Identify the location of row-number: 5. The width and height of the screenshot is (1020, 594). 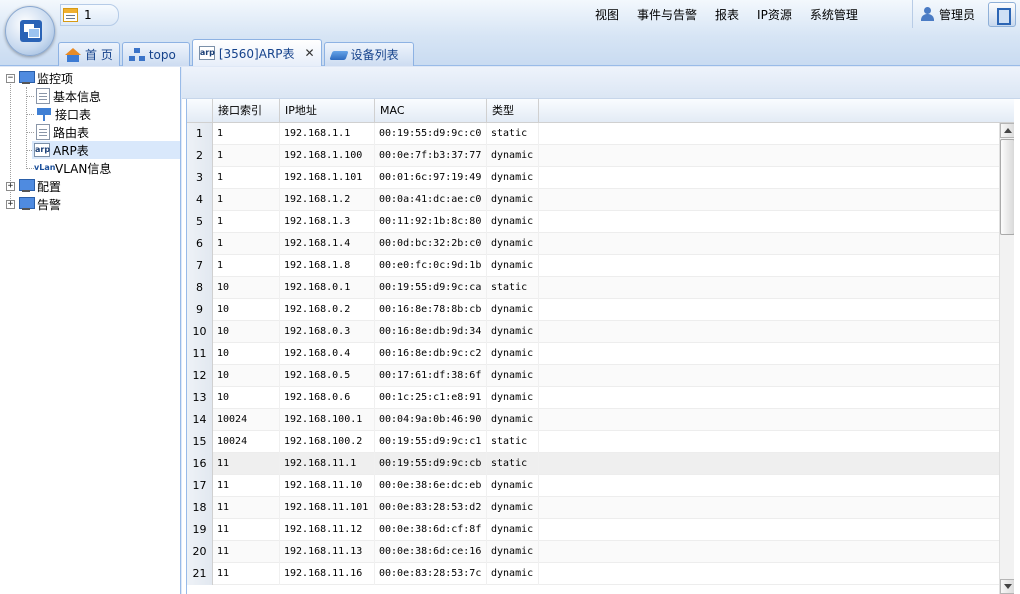
(200, 222).